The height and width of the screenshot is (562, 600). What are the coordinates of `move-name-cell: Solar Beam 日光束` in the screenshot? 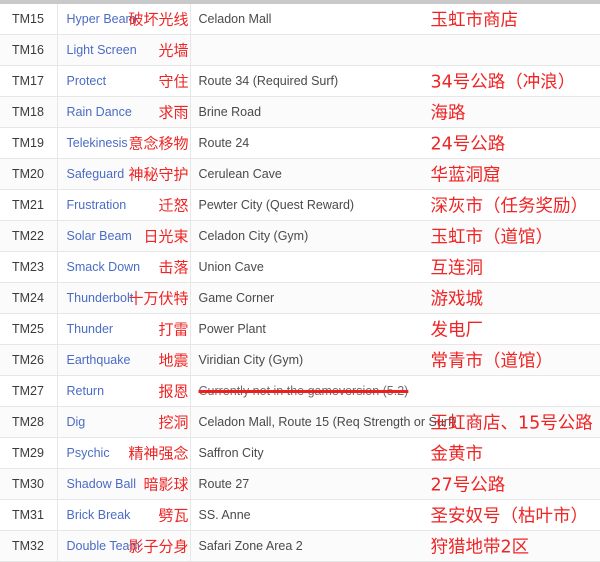 It's located at (123, 236).